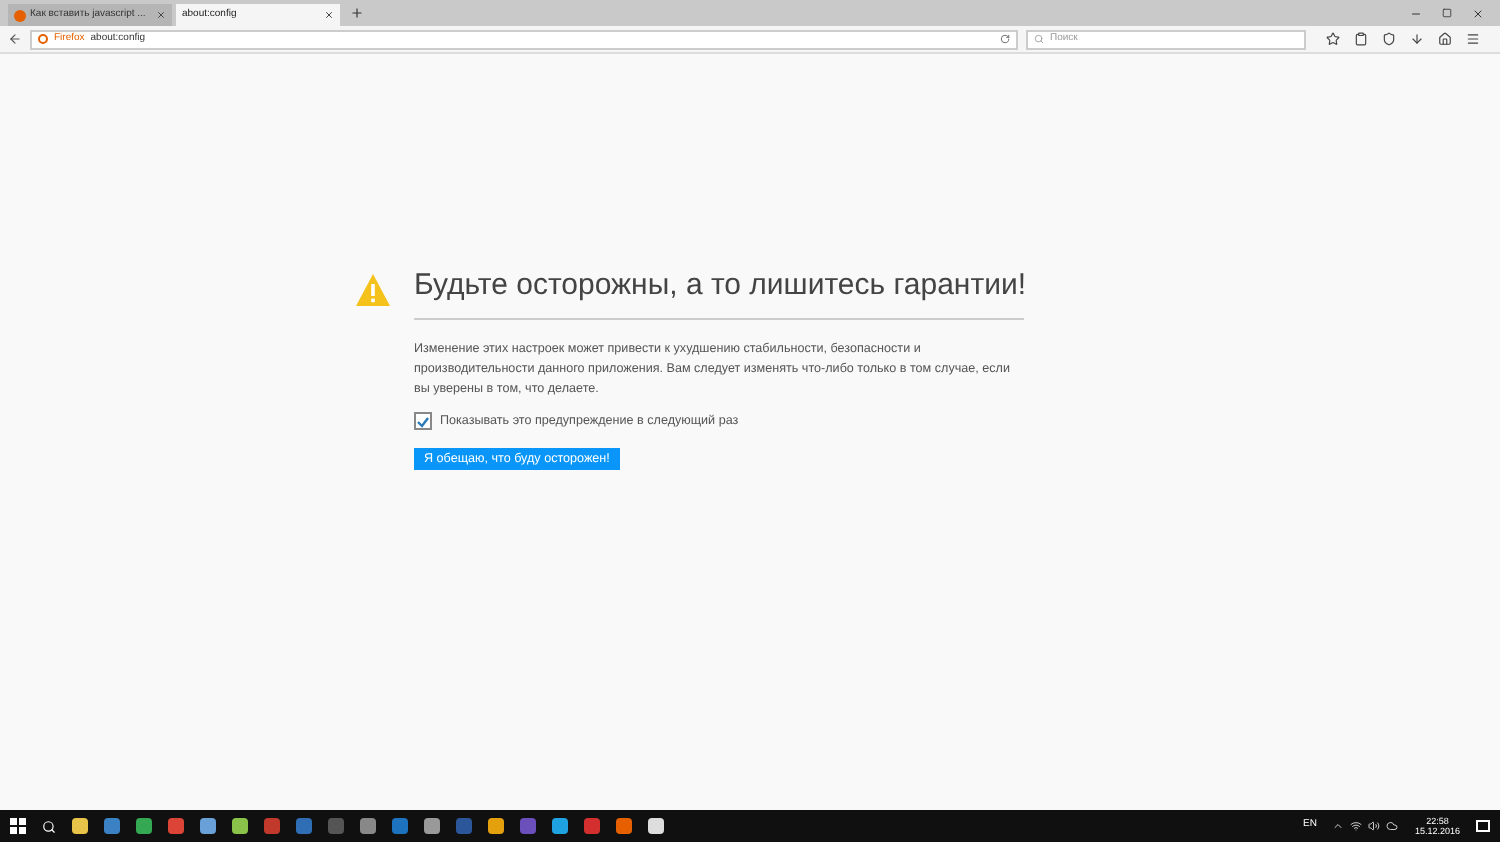 Image resolution: width=1500 pixels, height=842 pixels. Describe the element at coordinates (1416, 13) in the screenshot. I see `minimize-icon` at that location.